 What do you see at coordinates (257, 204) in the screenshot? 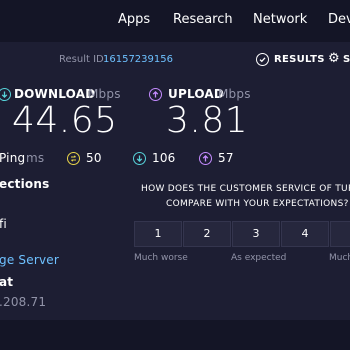
I see `survey-question-line2: COMPARE WITH YOUR EXPECTATIONS?` at bounding box center [257, 204].